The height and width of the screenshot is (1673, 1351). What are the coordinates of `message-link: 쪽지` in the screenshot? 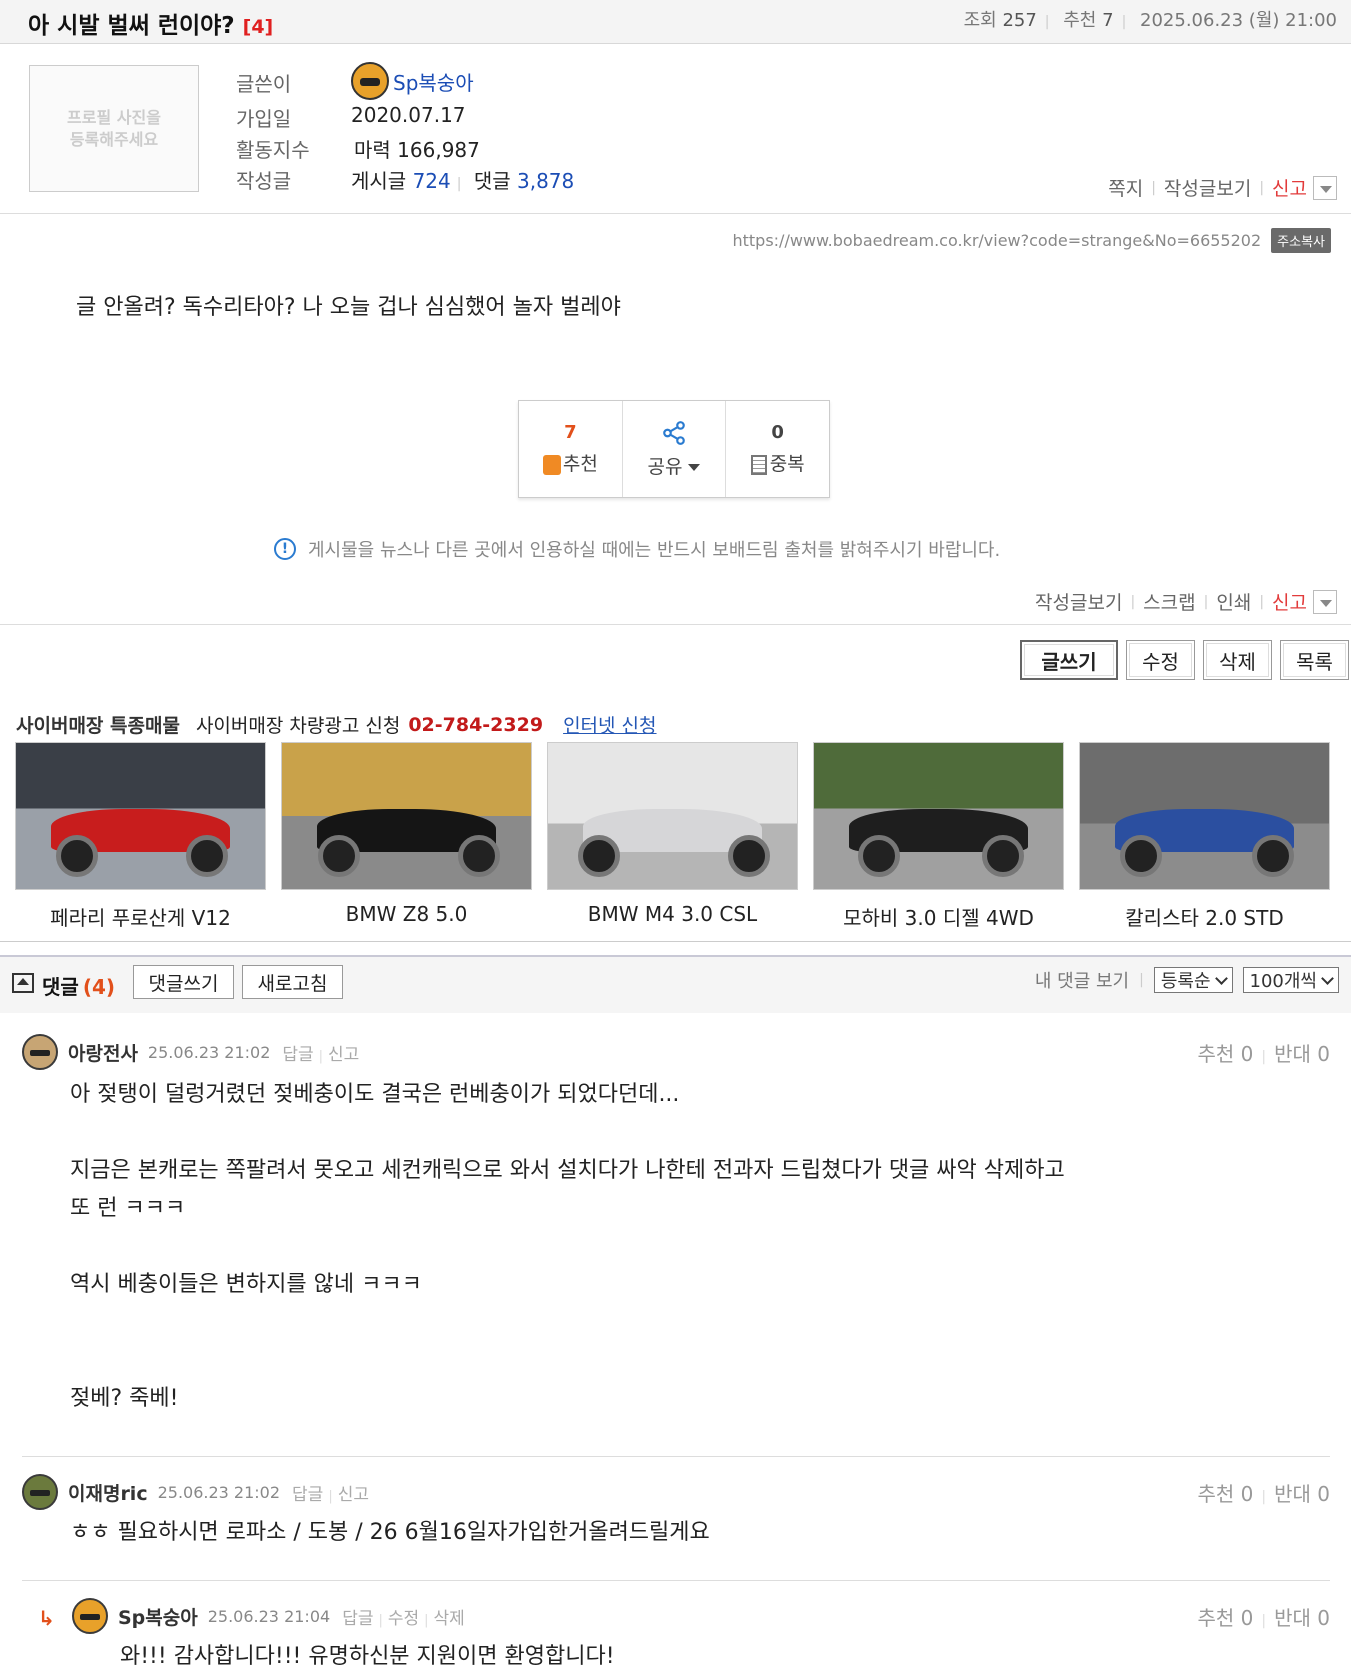 It's located at (1125, 187).